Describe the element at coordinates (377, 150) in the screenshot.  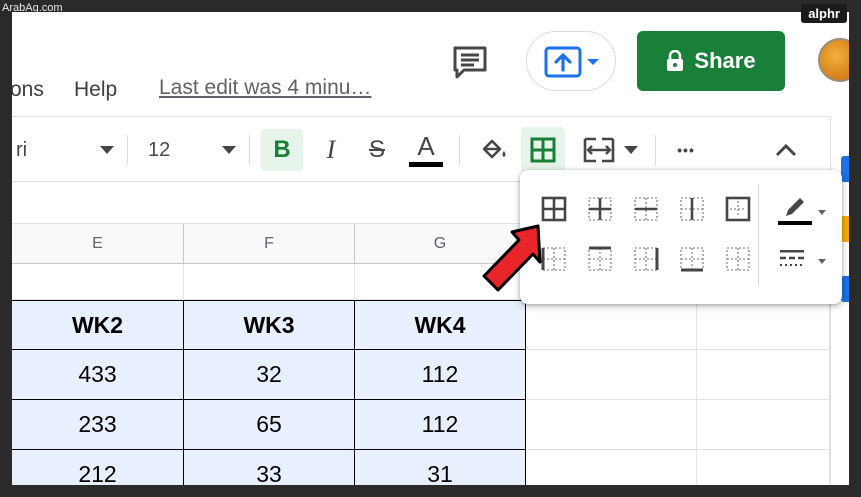
I see `strikethrough-button: S` at that location.